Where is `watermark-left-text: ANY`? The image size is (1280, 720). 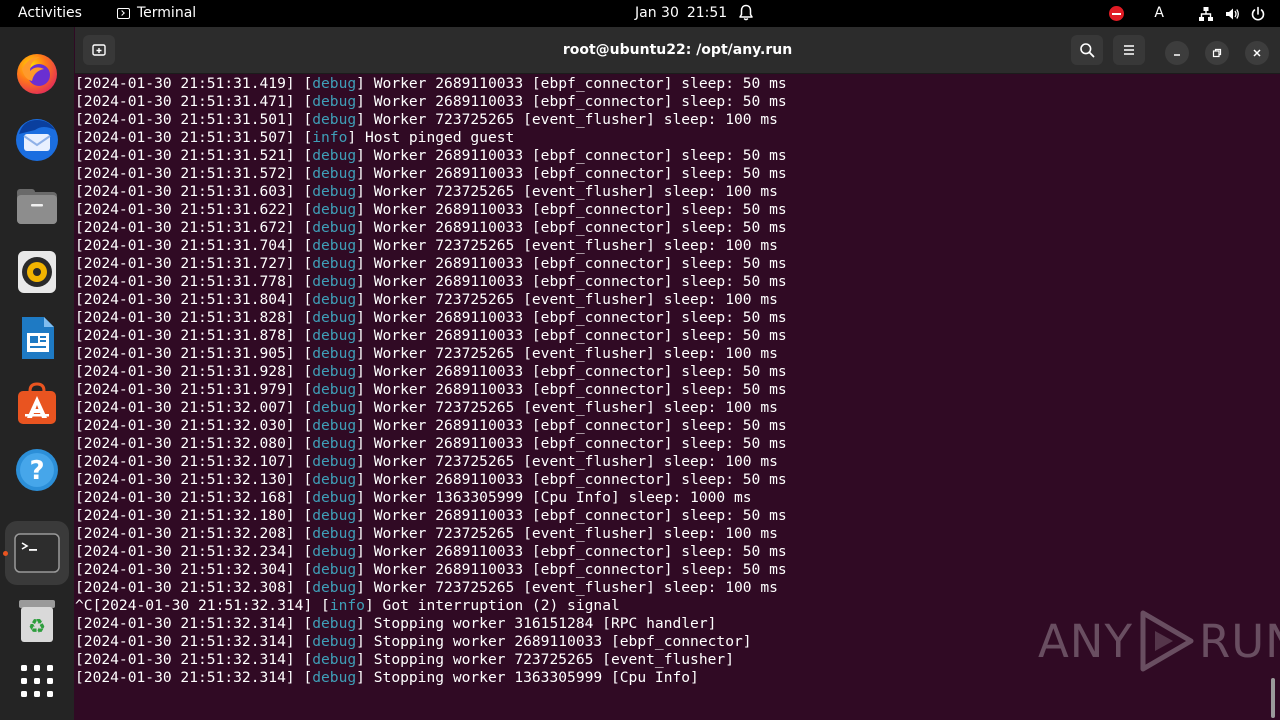 watermark-left-text: ANY is located at coordinates (1085, 641).